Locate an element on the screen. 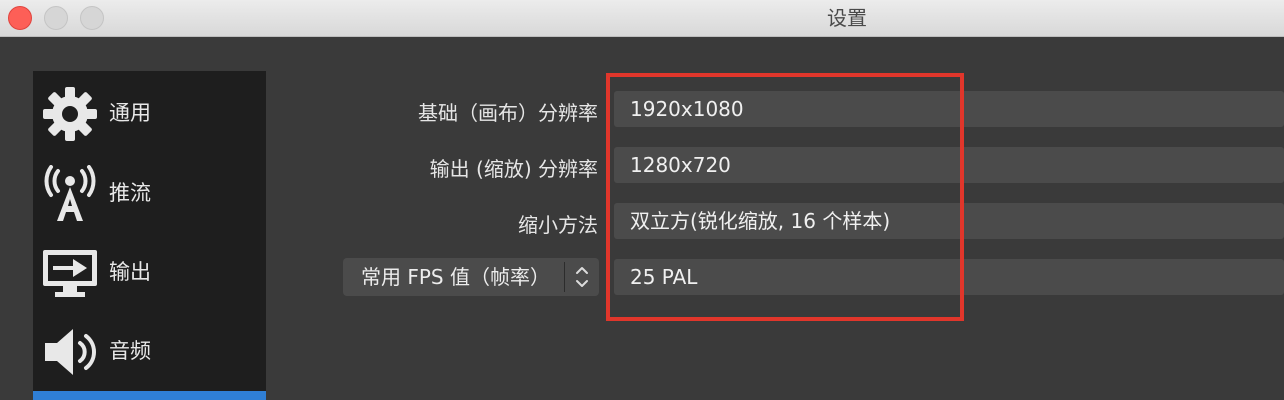 This screenshot has height=400, width=1284. window-title: 设置 is located at coordinates (847, 18).